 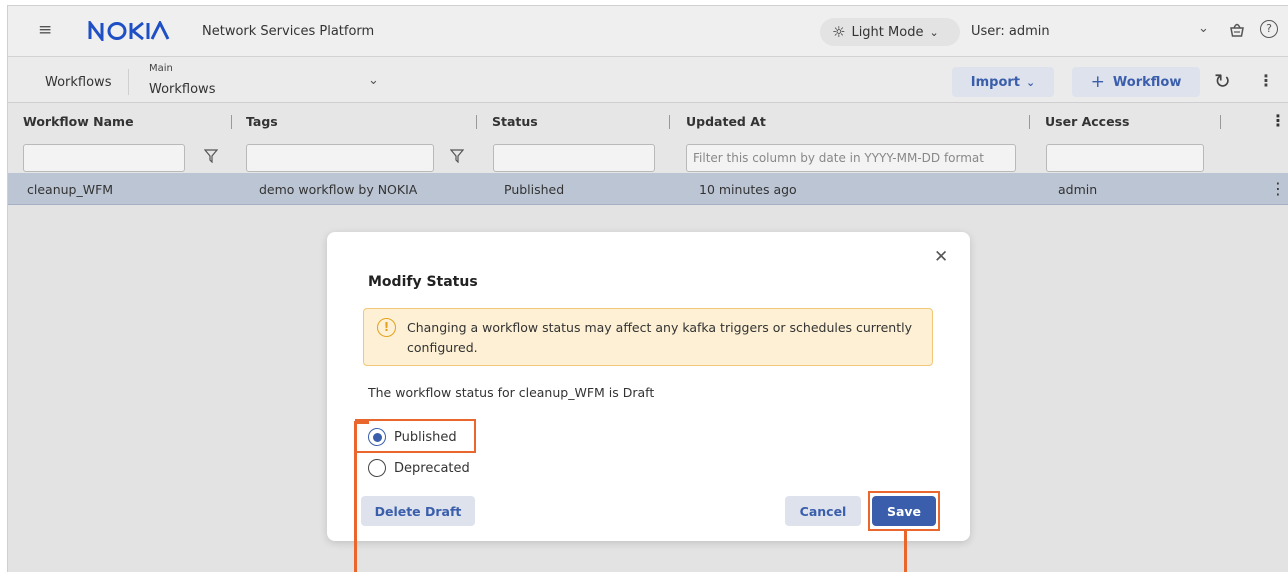 I want to click on column-header-tags: Tags, so click(x=262, y=121).